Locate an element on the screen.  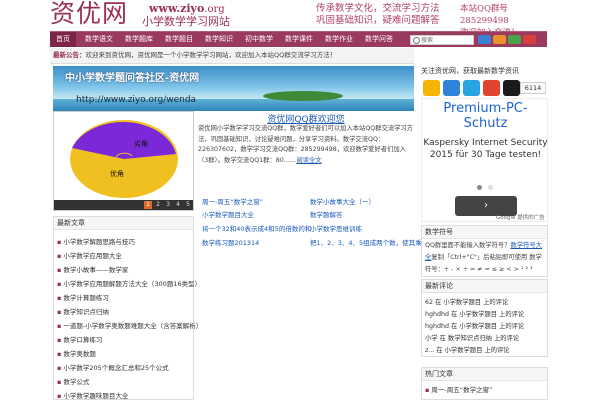
site-url-main: www.ziyo is located at coordinates (177, 8).